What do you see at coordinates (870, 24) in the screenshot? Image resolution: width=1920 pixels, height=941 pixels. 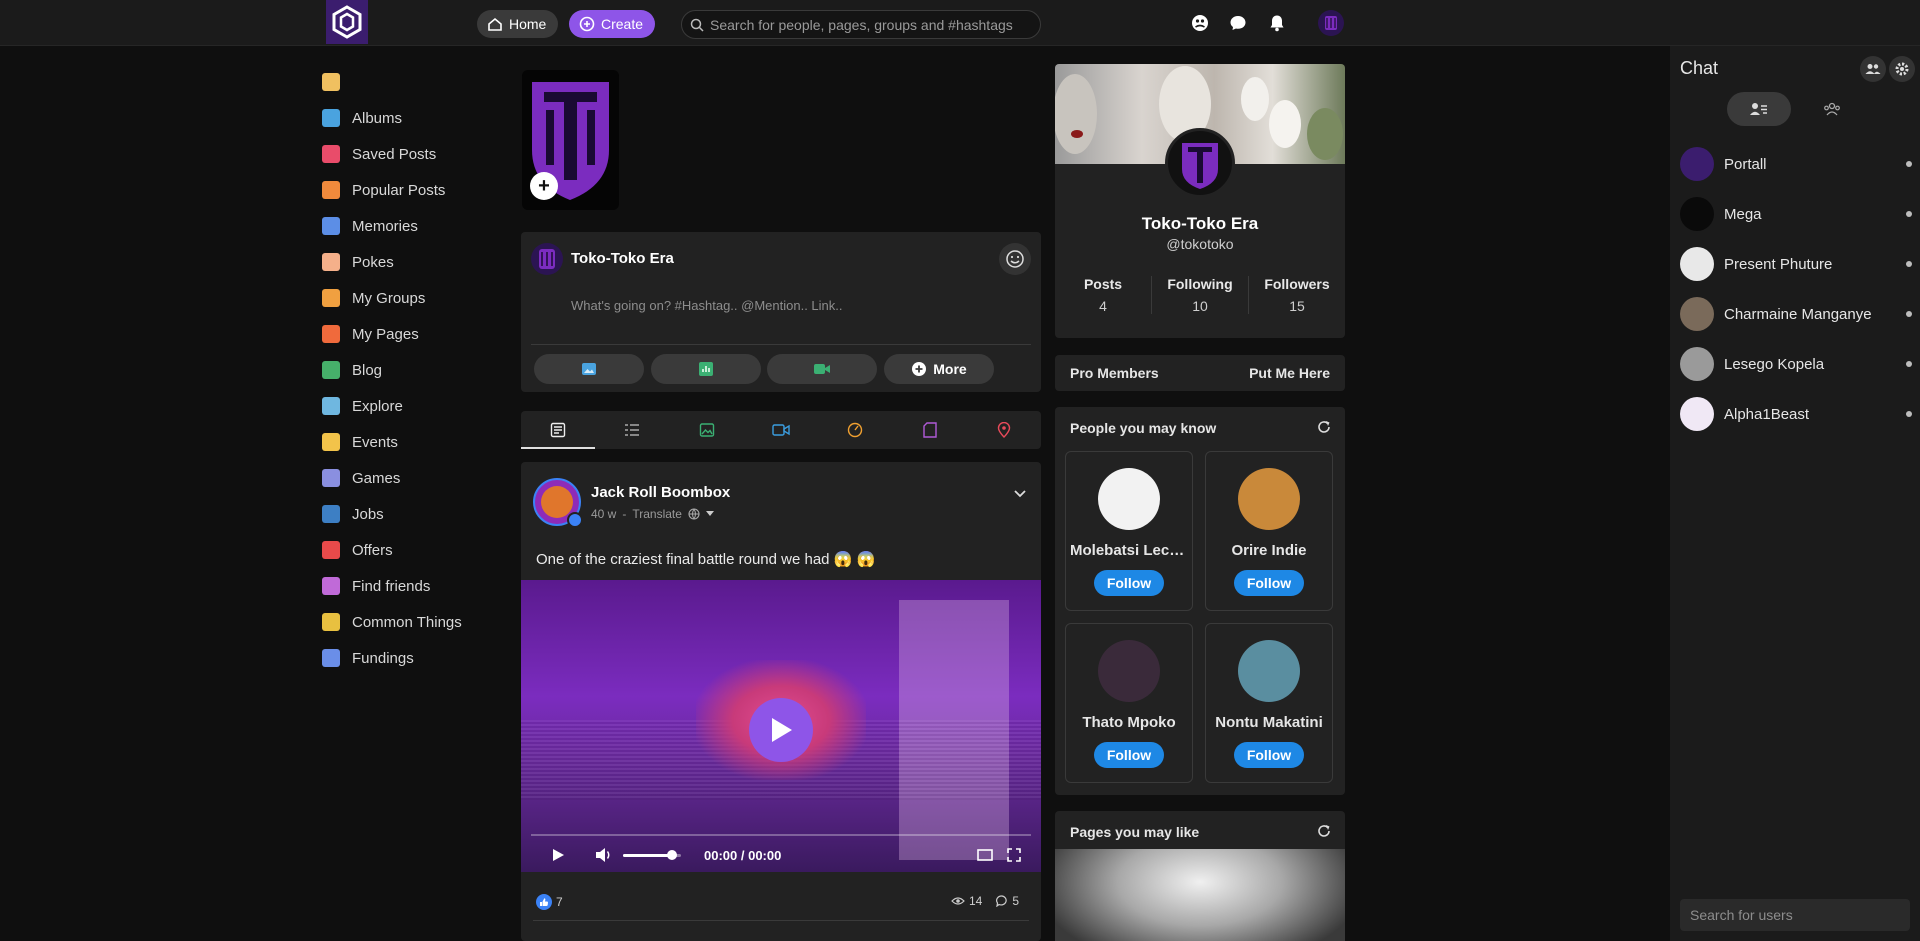 I see `search-input` at bounding box center [870, 24].